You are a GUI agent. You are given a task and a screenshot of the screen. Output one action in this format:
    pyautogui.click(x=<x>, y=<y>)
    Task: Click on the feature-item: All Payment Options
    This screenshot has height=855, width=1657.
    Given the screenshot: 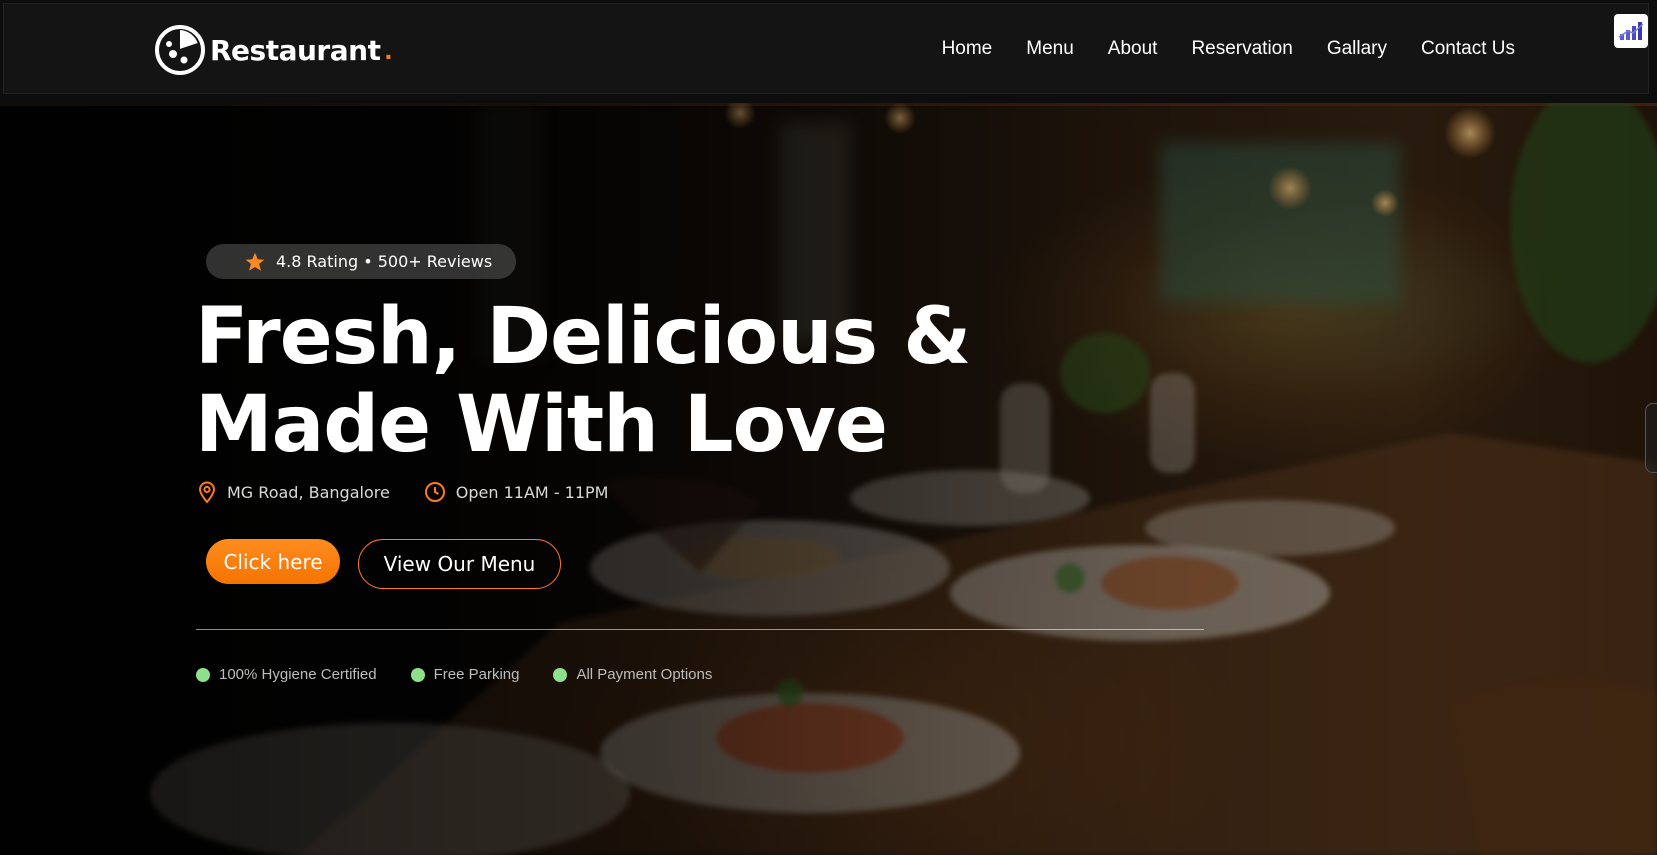 What is the action you would take?
    pyautogui.click(x=632, y=674)
    